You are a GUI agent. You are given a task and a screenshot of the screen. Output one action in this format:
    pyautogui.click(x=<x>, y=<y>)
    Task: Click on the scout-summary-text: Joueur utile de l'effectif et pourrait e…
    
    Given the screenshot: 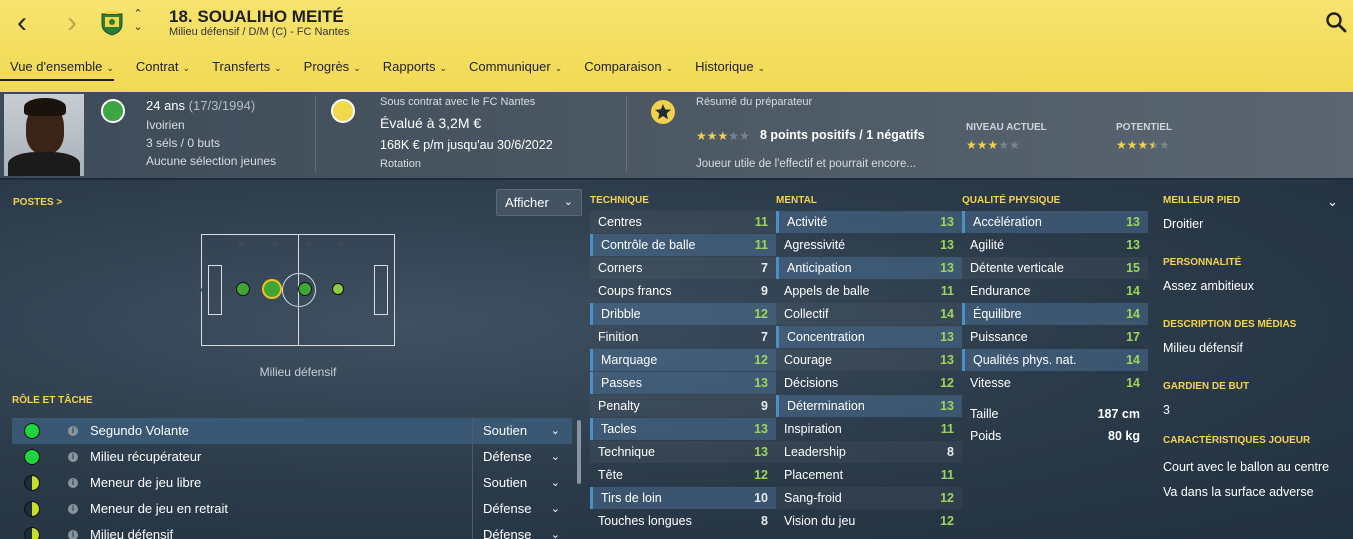 What is the action you would take?
    pyautogui.click(x=806, y=164)
    